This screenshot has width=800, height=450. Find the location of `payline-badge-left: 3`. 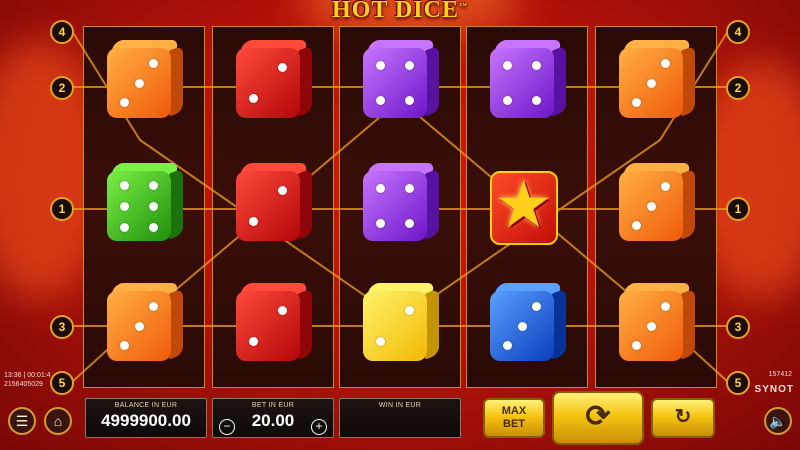

payline-badge-left: 3 is located at coordinates (62, 327).